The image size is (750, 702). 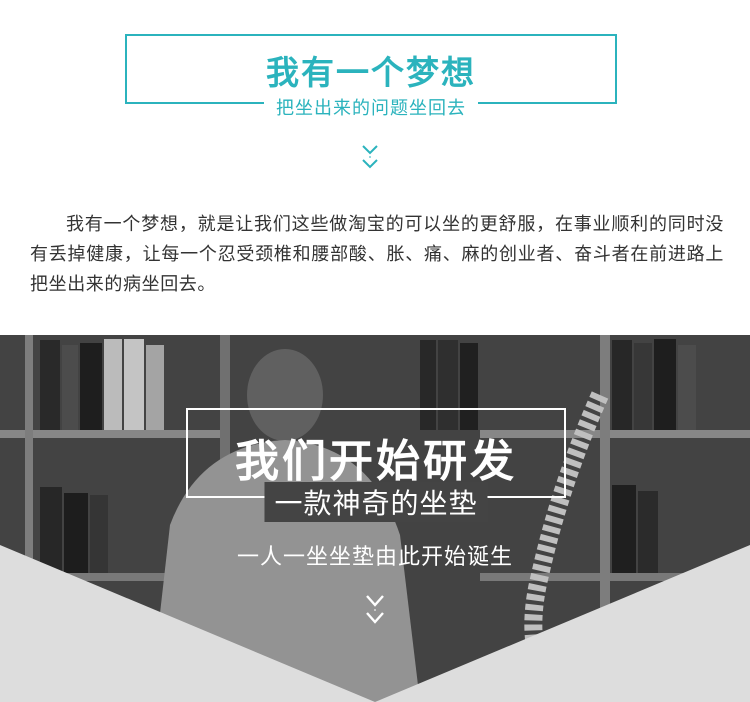 What do you see at coordinates (371, 107) in the screenshot?
I see `section-subtitle: 把坐出来的问题坐回去` at bounding box center [371, 107].